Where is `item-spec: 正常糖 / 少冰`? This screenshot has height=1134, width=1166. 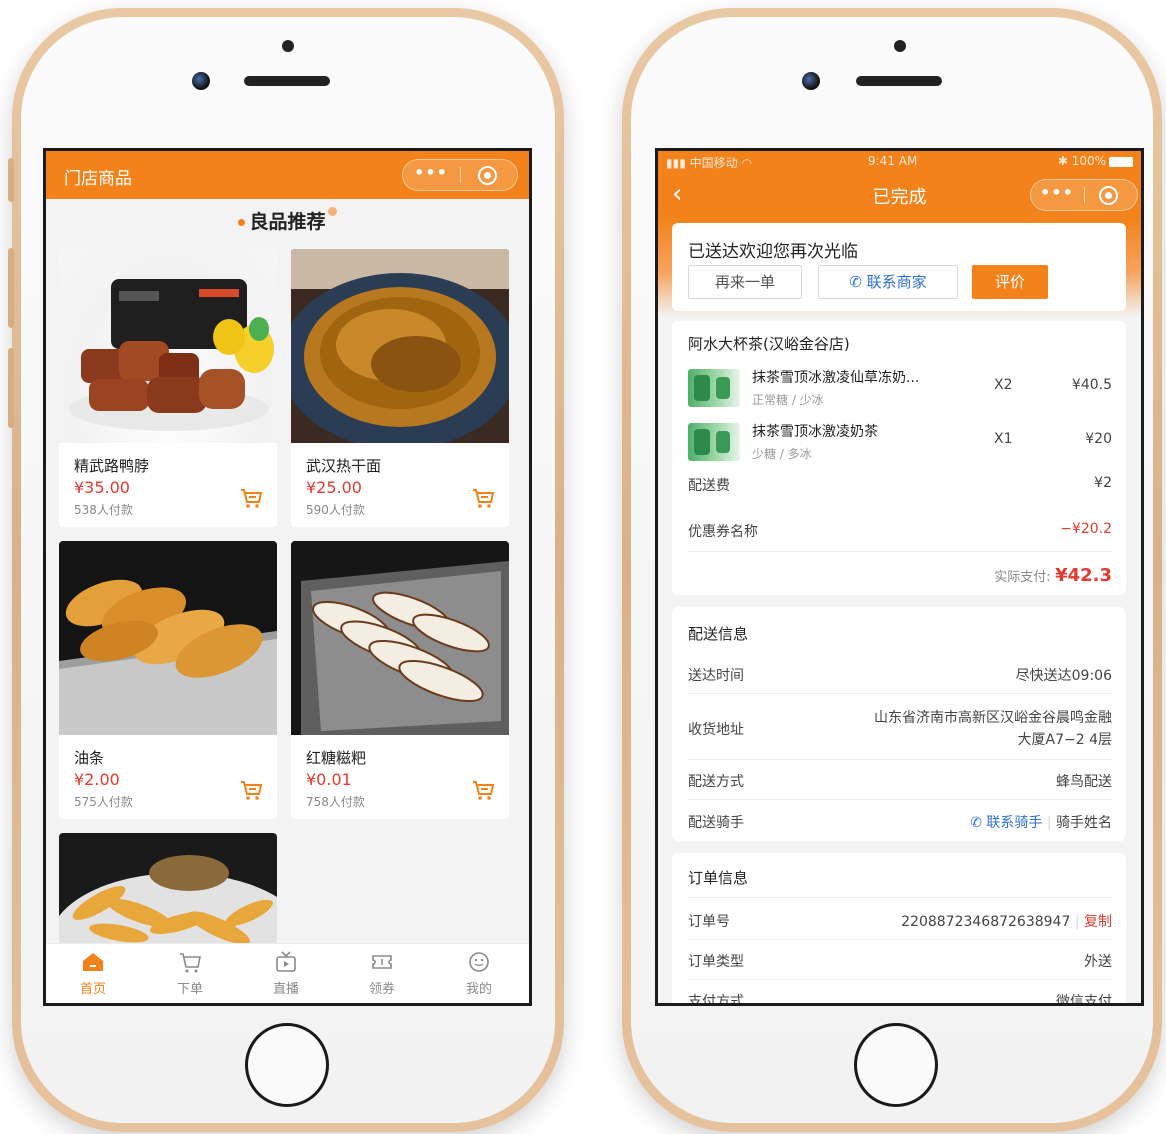 item-spec: 正常糖 / 少冰 is located at coordinates (788, 400).